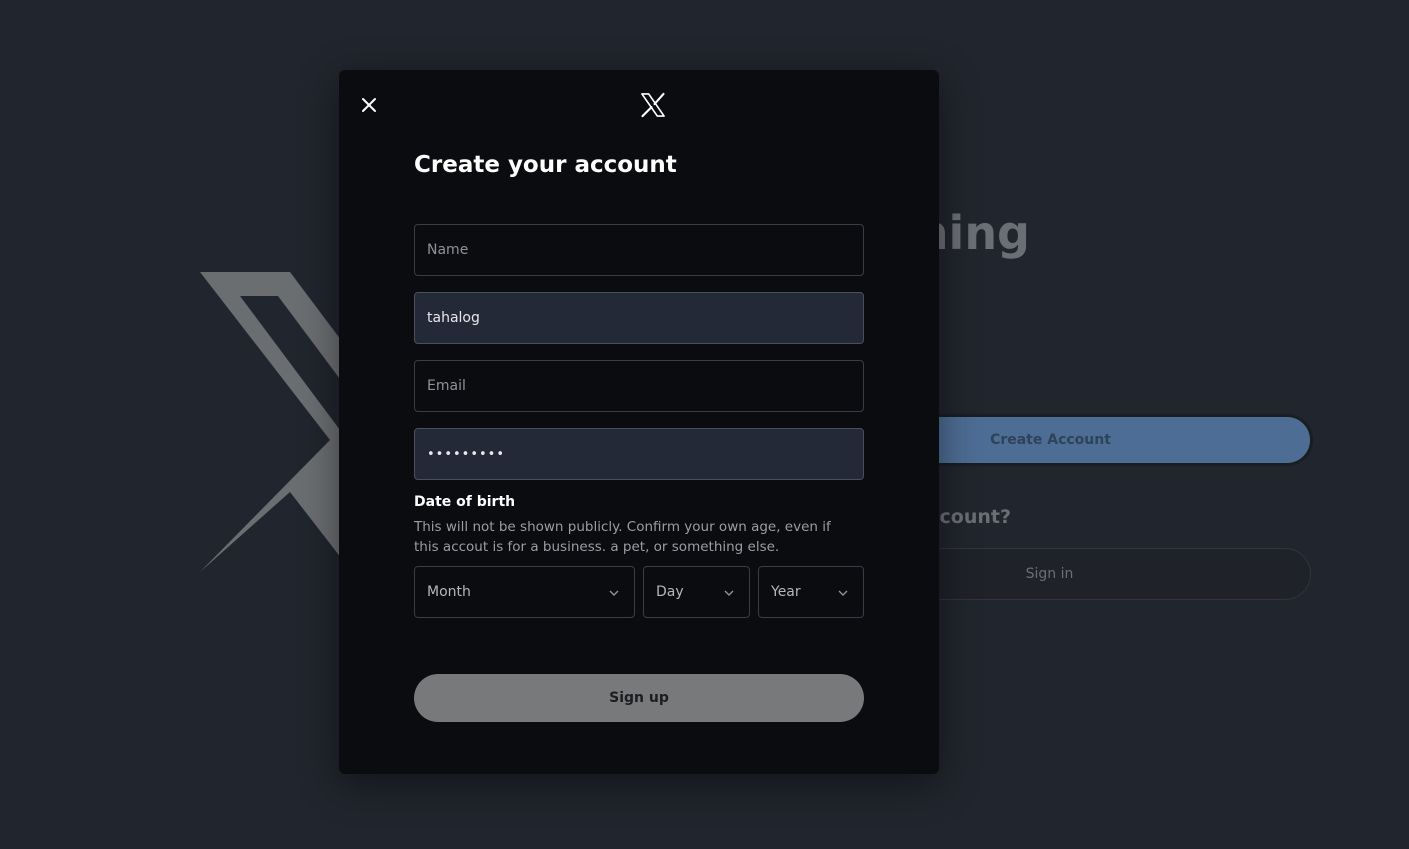 Image resolution: width=1409 pixels, height=849 pixels. I want to click on year-select: Year, so click(811, 592).